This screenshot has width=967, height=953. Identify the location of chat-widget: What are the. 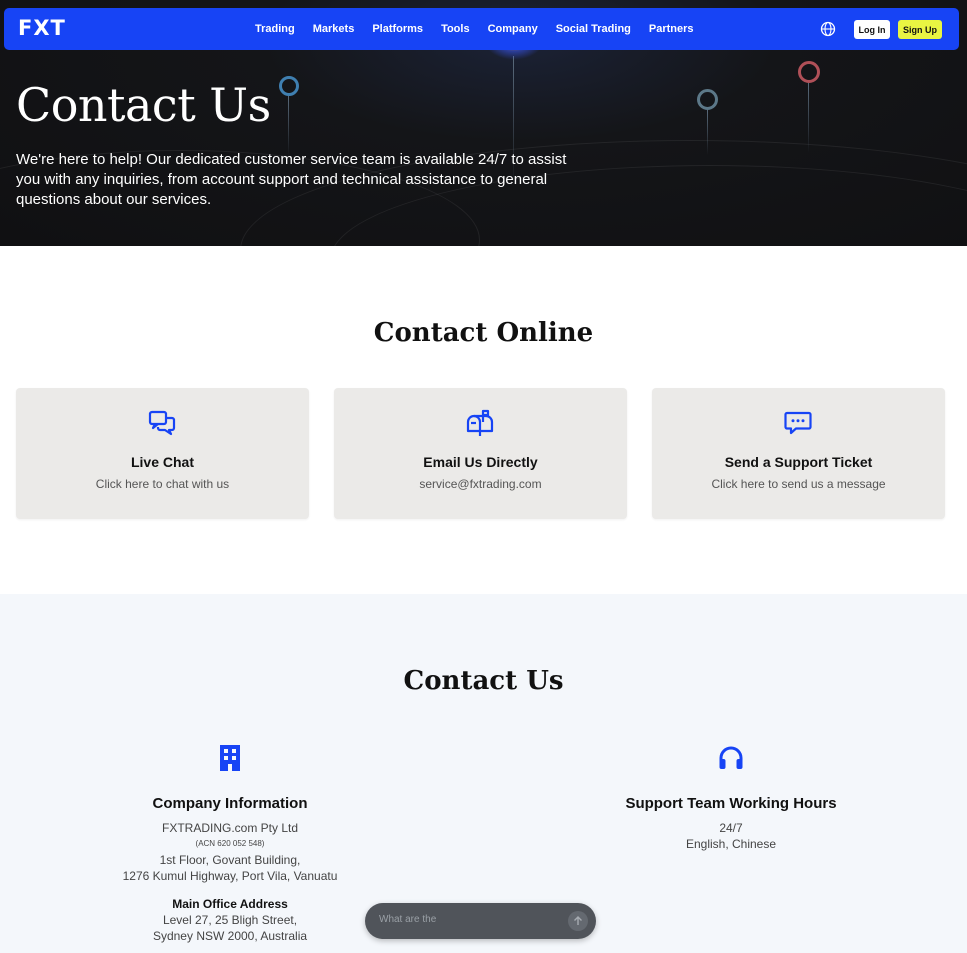
(480, 921).